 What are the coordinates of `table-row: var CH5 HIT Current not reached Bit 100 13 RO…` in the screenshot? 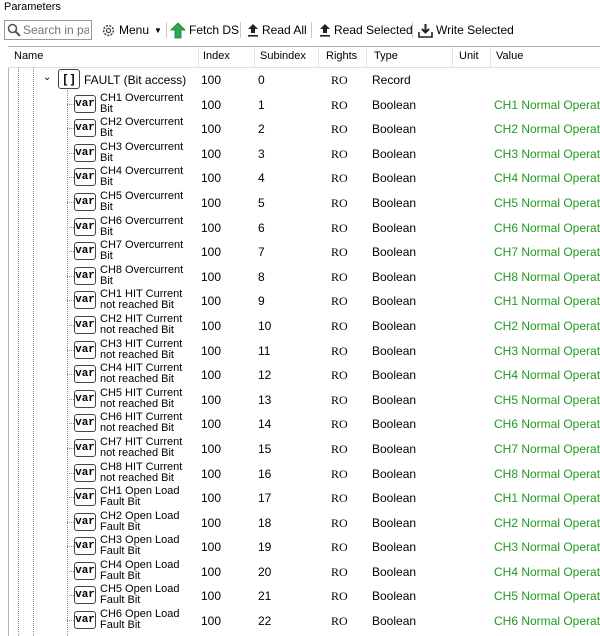 It's located at (300, 399).